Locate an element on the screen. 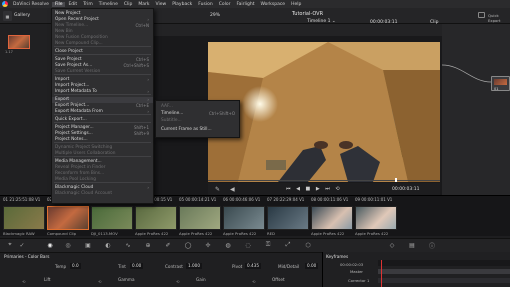 This screenshot has height=287, width=510. menu-timeline: Timeline is located at coordinates (108, 4).